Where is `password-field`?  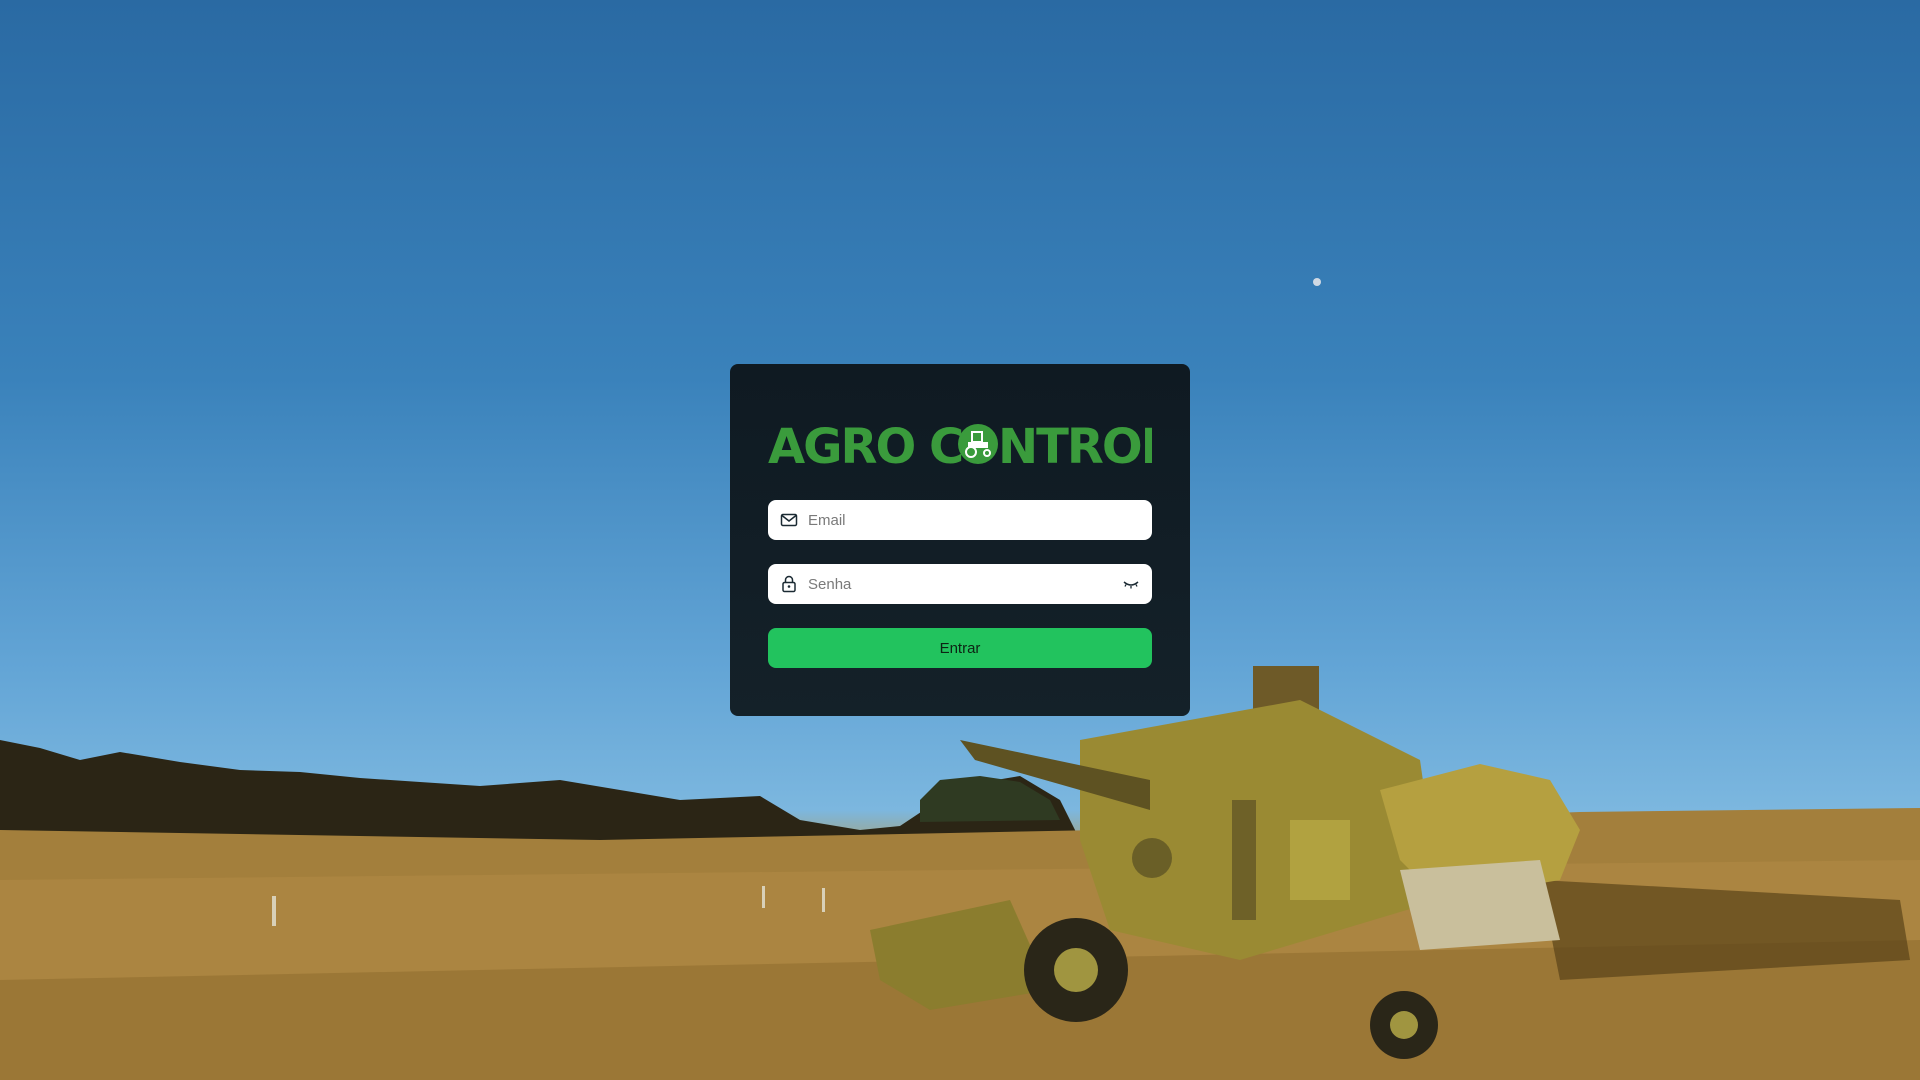
password-field is located at coordinates (960, 584).